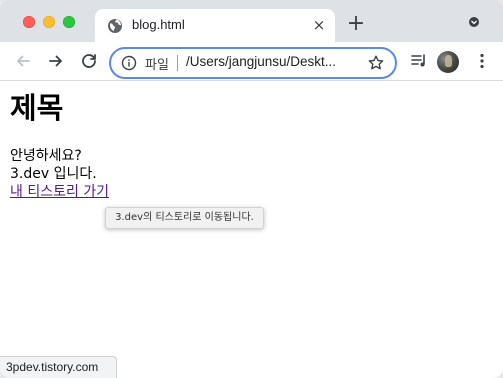 The image size is (503, 378). Describe the element at coordinates (474, 22) in the screenshot. I see `chevron-down-icon` at that location.